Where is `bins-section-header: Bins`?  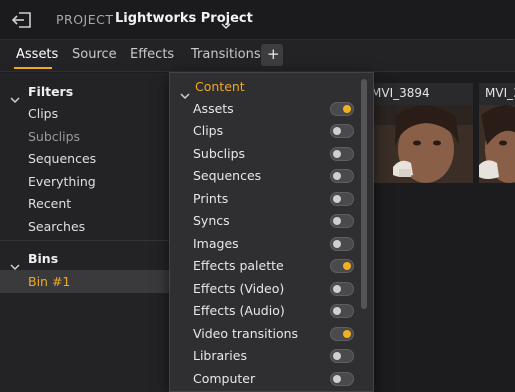 bins-section-header: Bins is located at coordinates (85, 259).